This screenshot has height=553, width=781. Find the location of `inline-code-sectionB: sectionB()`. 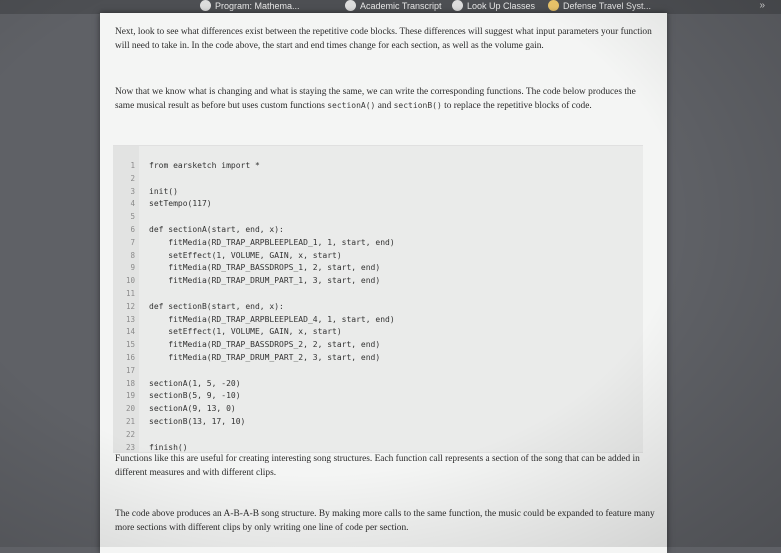

inline-code-sectionB: sectionB() is located at coordinates (417, 105).